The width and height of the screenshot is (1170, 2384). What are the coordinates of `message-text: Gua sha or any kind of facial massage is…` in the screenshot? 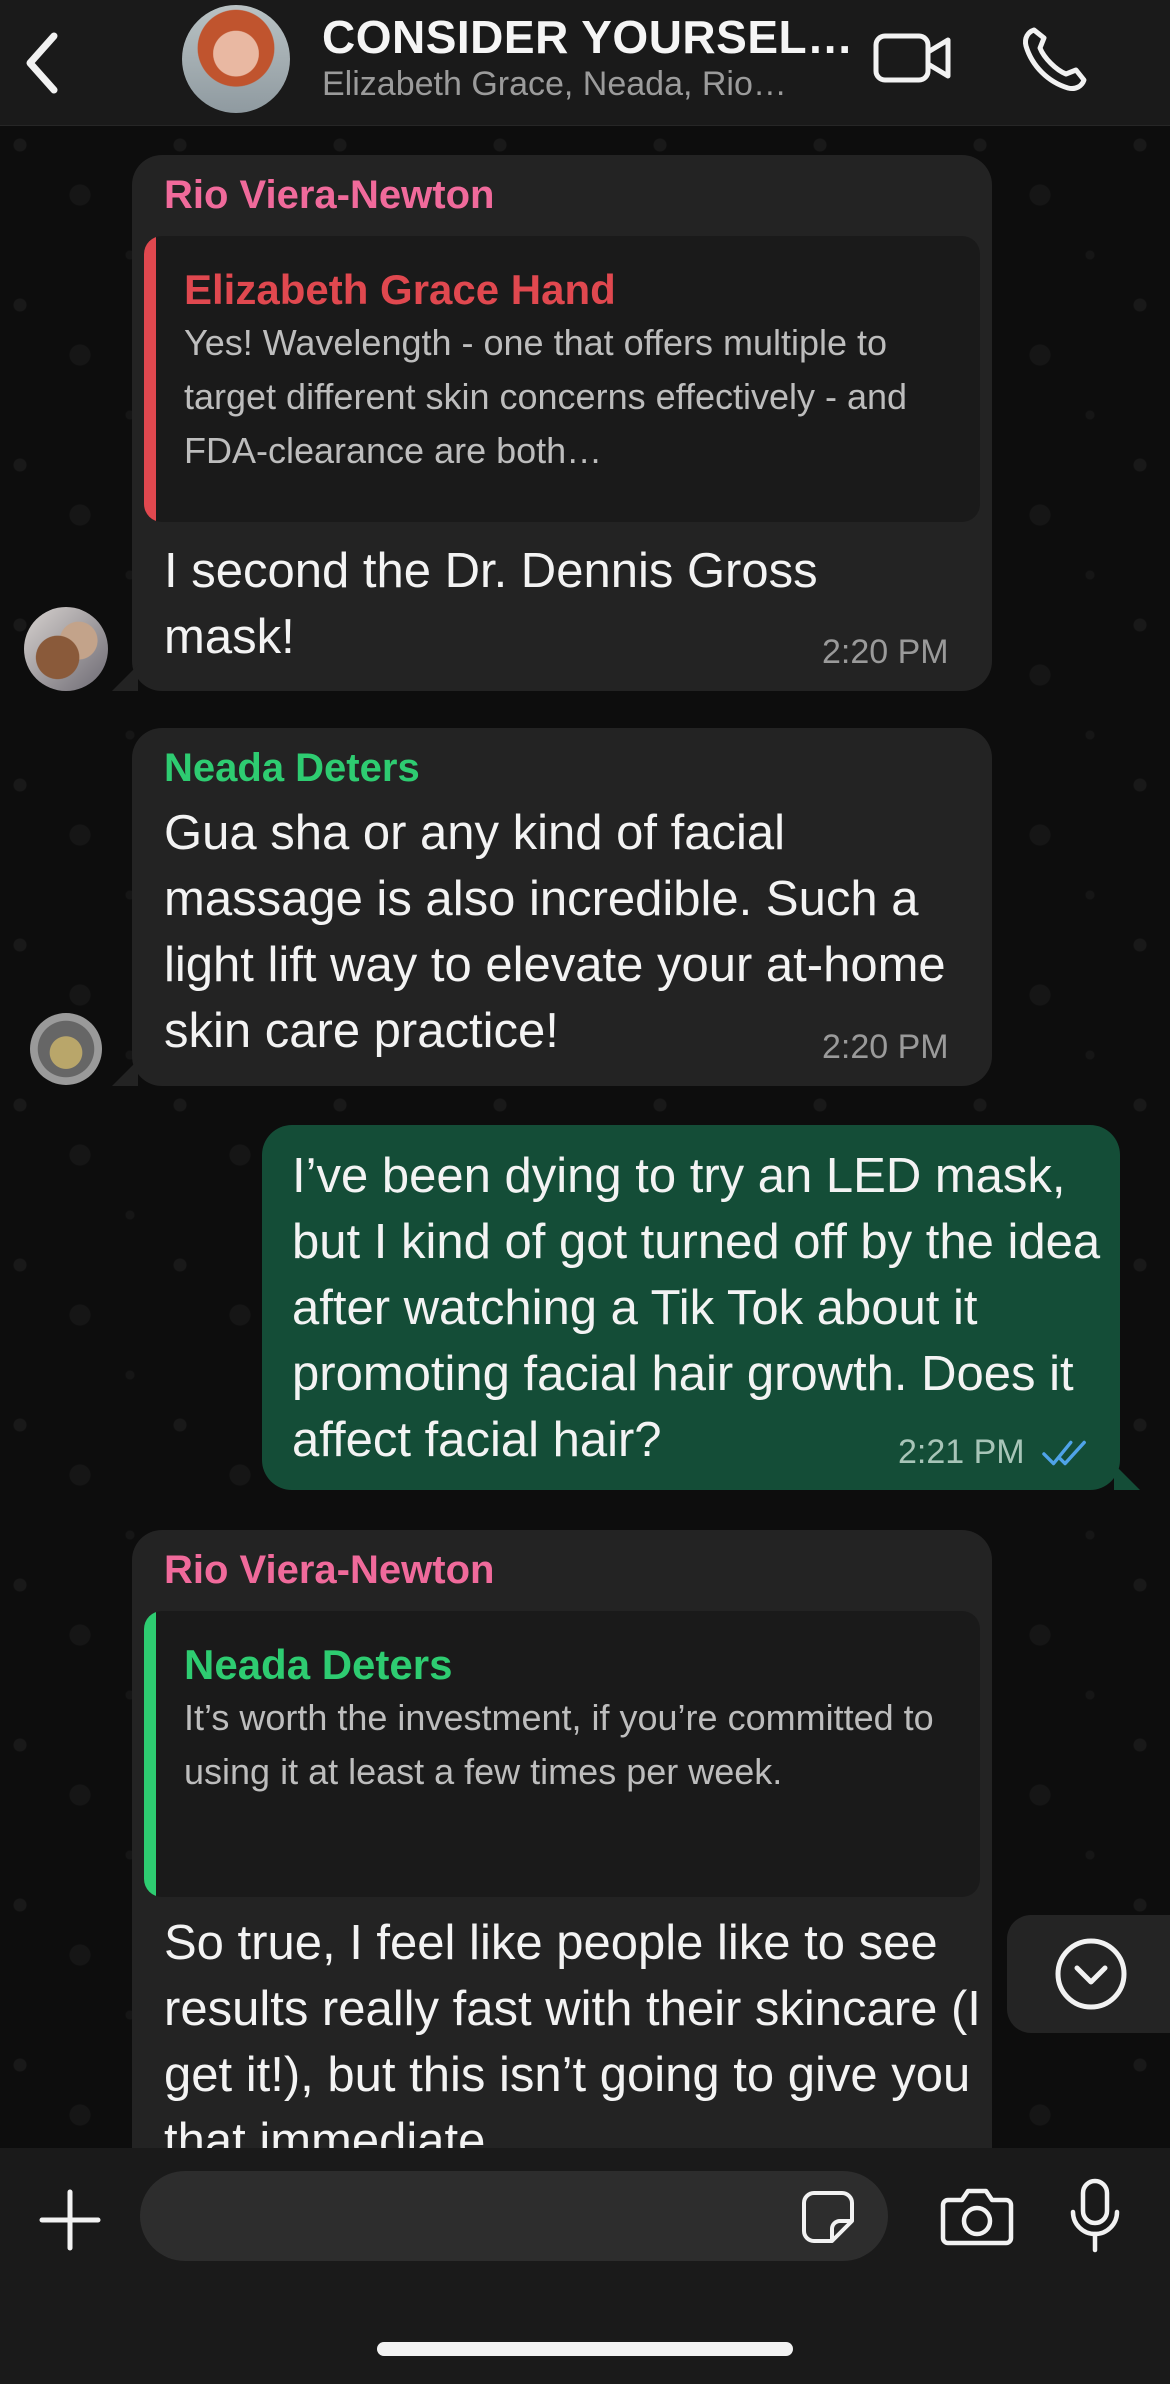 It's located at (555, 932).